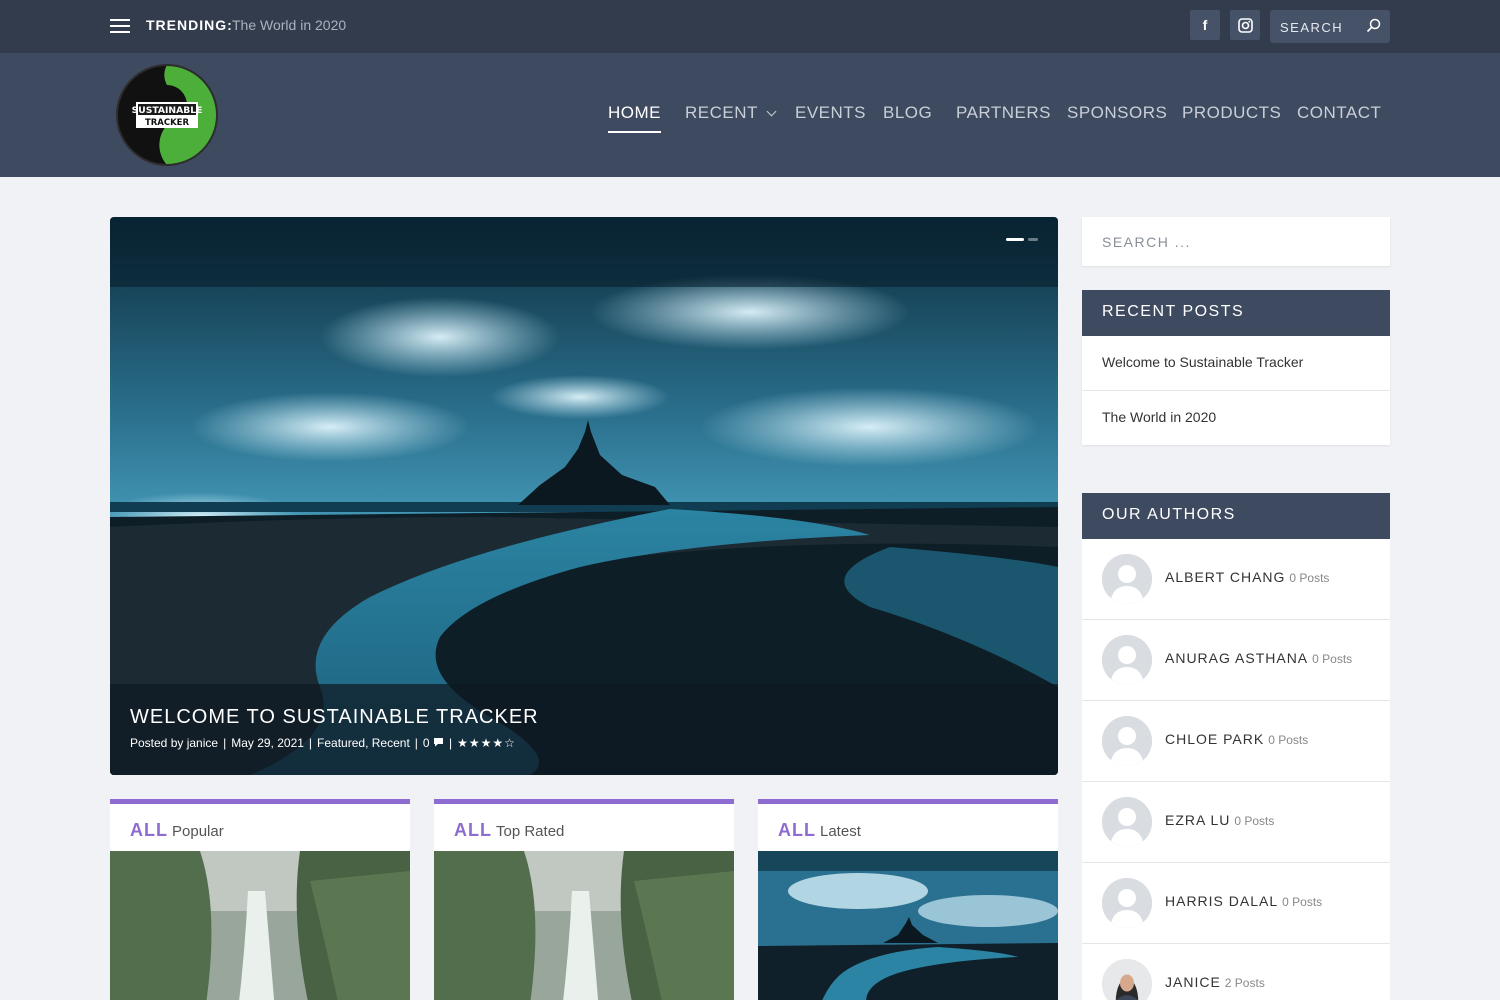 Image resolution: width=1500 pixels, height=1000 pixels. What do you see at coordinates (120, 26) in the screenshot?
I see `menu-icon` at bounding box center [120, 26].